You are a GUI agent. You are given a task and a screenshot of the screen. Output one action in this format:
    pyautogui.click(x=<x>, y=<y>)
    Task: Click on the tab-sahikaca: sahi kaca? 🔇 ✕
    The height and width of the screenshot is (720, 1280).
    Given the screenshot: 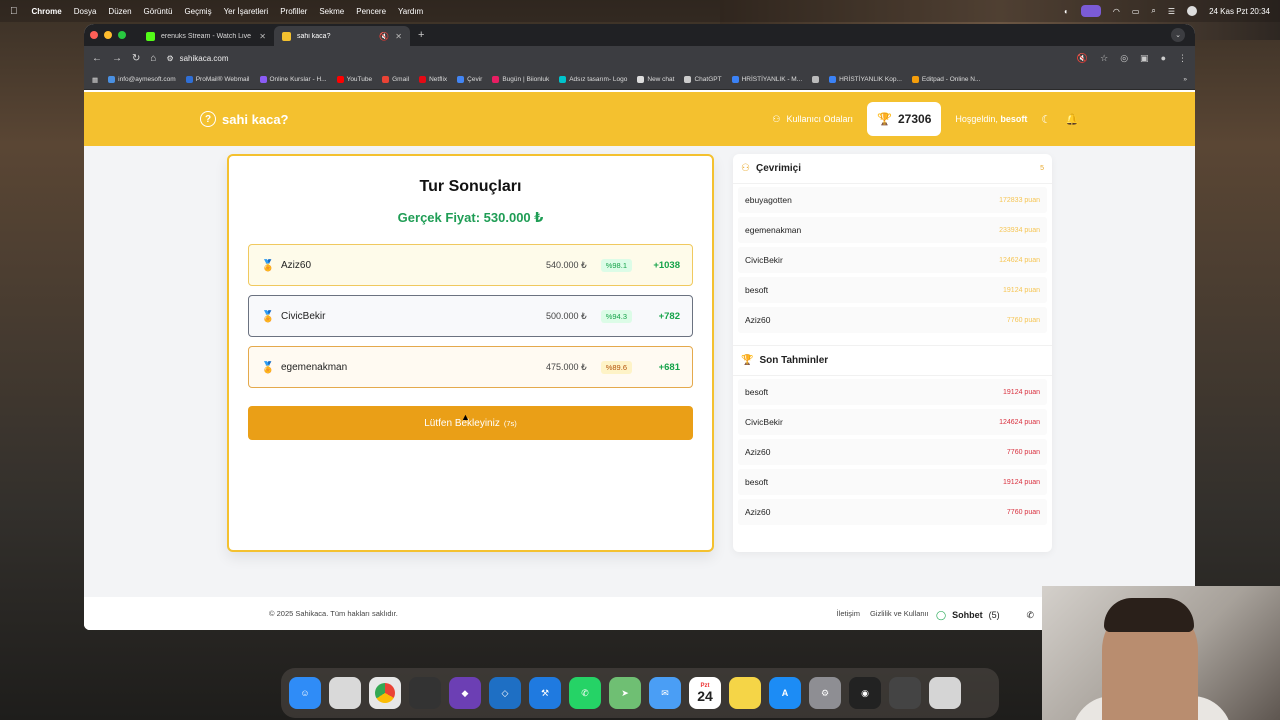 What is the action you would take?
    pyautogui.click(x=342, y=36)
    